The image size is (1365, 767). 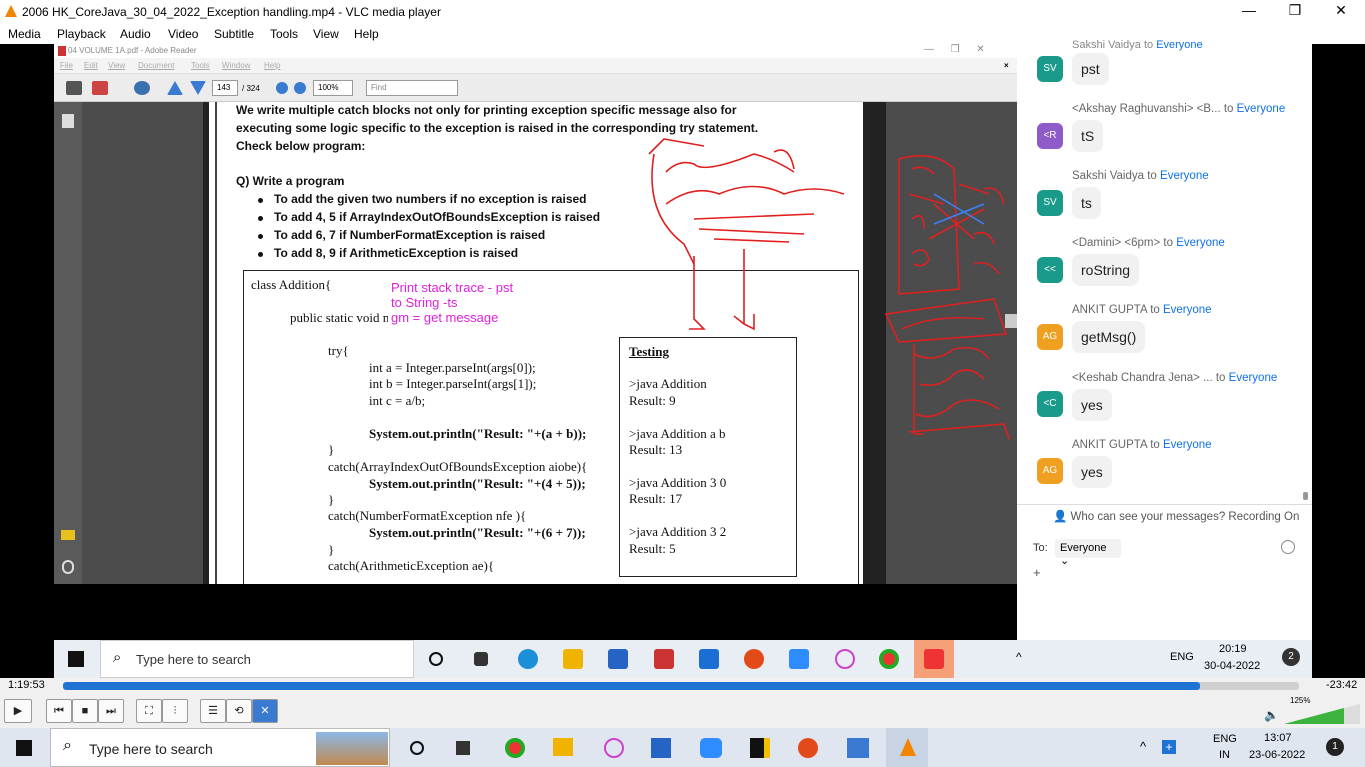 I want to click on loop-button: ⟲, so click(x=239, y=711).